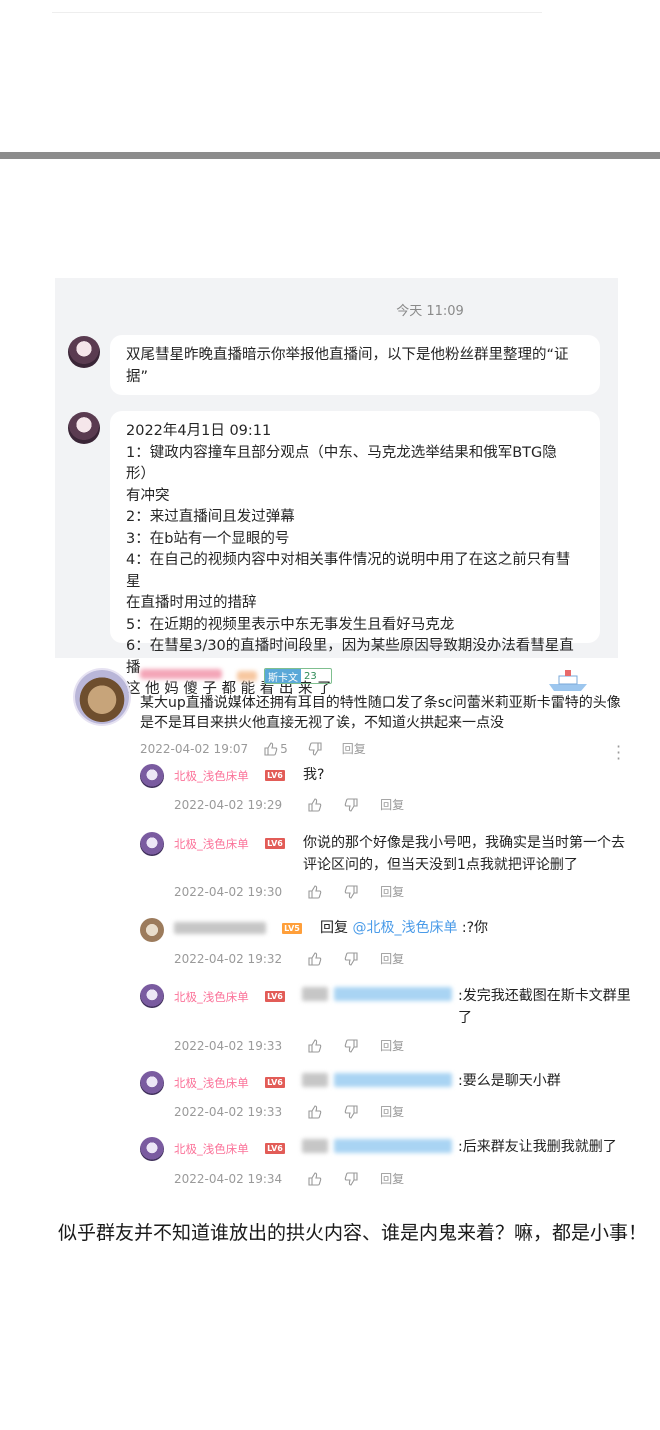 This screenshot has width=660, height=1430. Describe the element at coordinates (336, 928) in the screenshot. I see `reply-prefix: 回复` at that location.